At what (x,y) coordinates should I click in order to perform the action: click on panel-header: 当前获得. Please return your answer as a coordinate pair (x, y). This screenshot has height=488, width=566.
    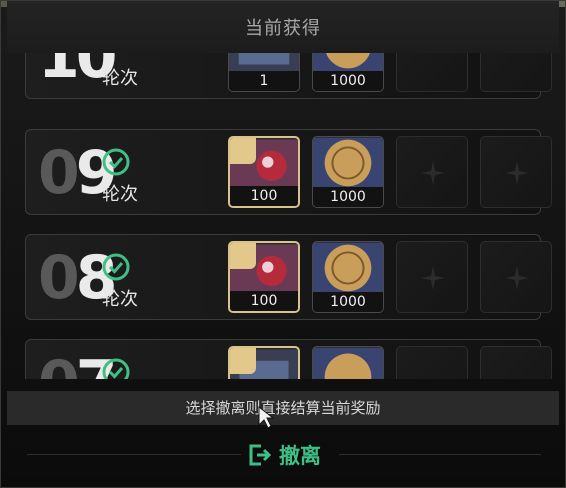
    Looking at the image, I should click on (283, 27).